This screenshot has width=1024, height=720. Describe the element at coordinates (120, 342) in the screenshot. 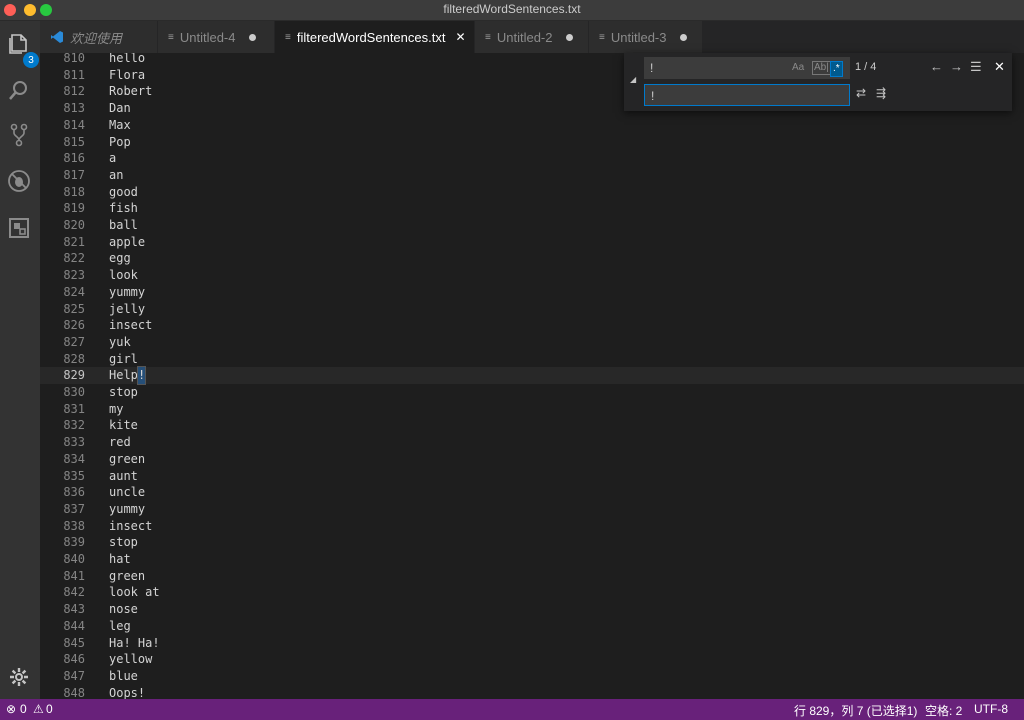

I see `line-text: yuk` at that location.